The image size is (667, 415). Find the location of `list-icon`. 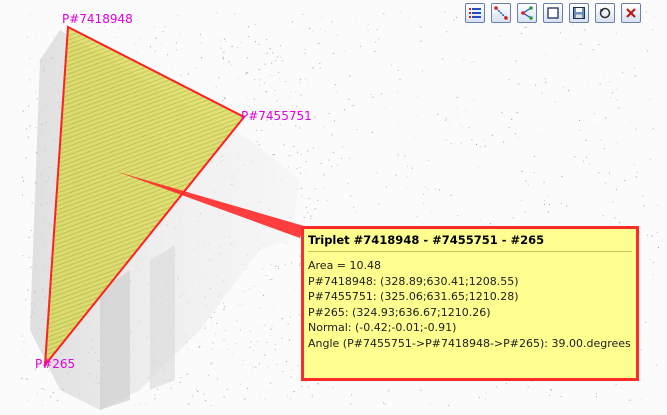

list-icon is located at coordinates (475, 13).